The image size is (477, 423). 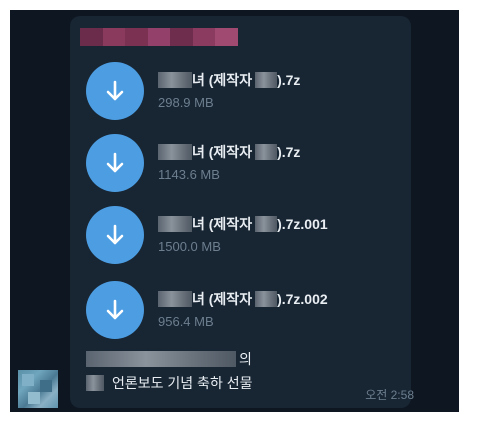 I want to click on avatar, so click(x=38, y=389).